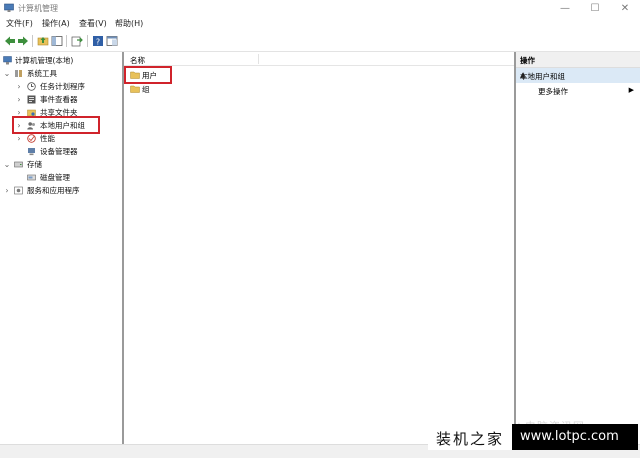 The width and height of the screenshot is (640, 458). I want to click on title-bar: 计算机管理 — ☐ ✕, so click(320, 8).